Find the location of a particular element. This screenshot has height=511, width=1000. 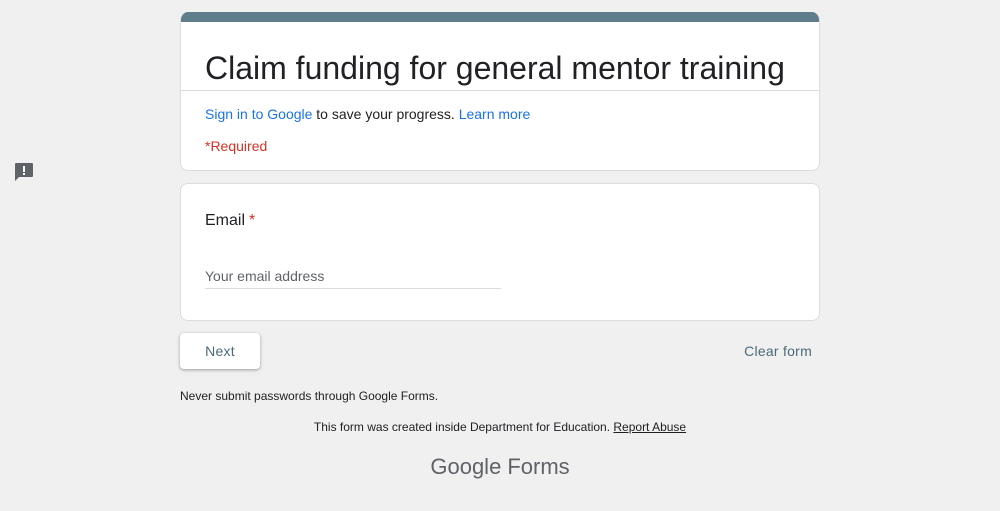

next-button: Next is located at coordinates (220, 351).